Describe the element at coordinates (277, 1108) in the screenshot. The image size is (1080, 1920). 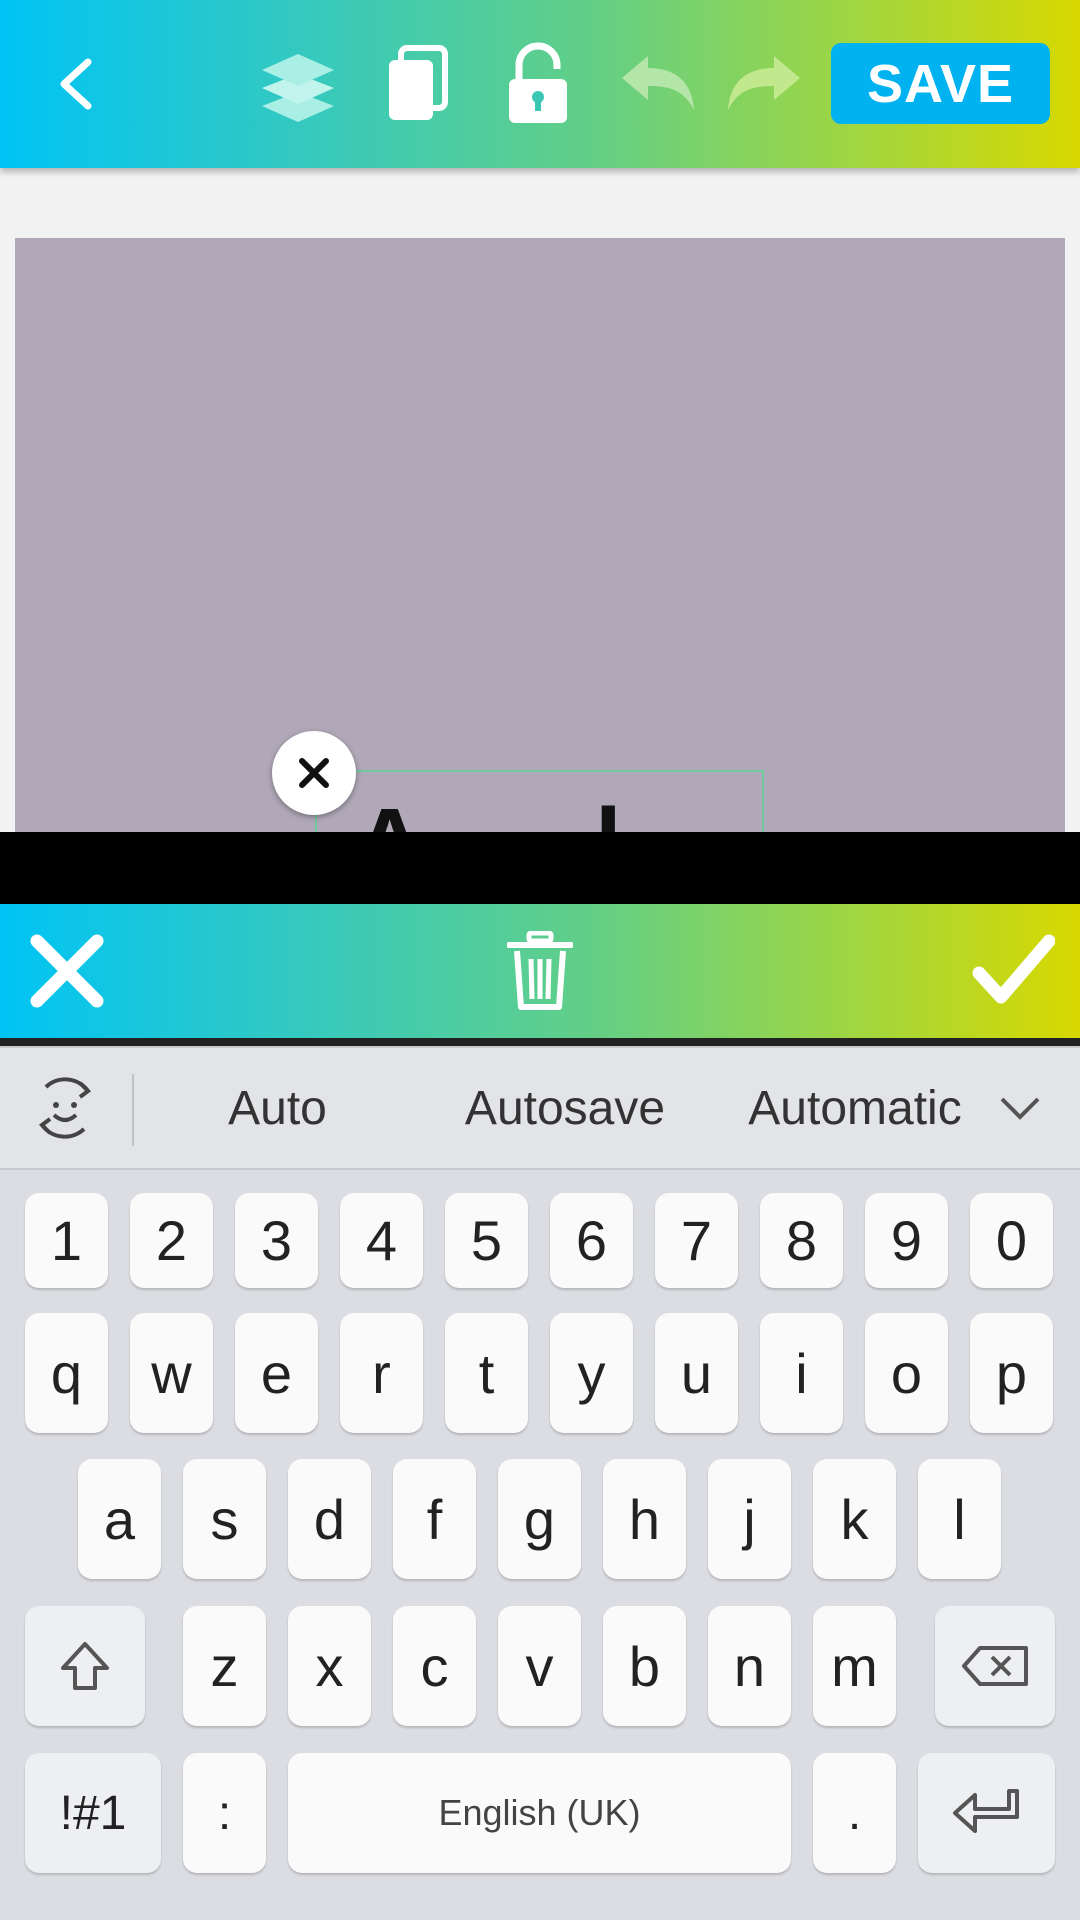
I see `suggestion-1: Auto` at that location.